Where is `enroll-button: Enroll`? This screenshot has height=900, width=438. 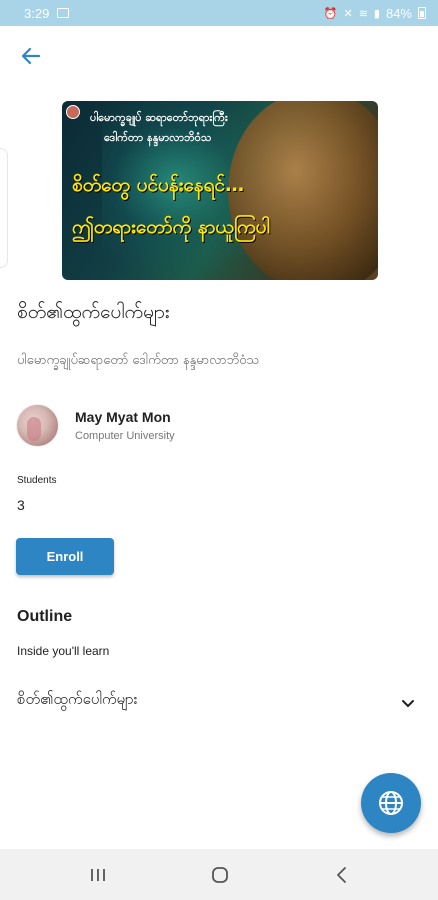
enroll-button: Enroll is located at coordinates (65, 556).